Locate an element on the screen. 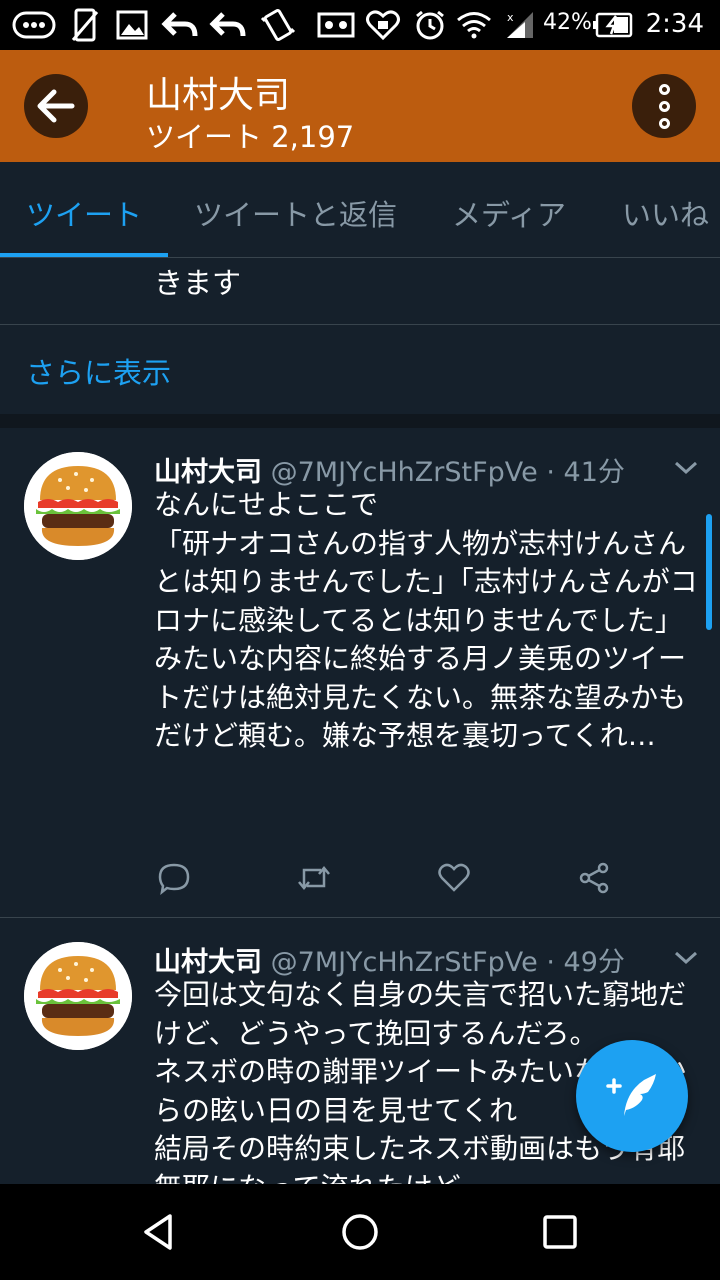 This screenshot has width=720, height=1280. back-nav-button is located at coordinates (160, 1232).